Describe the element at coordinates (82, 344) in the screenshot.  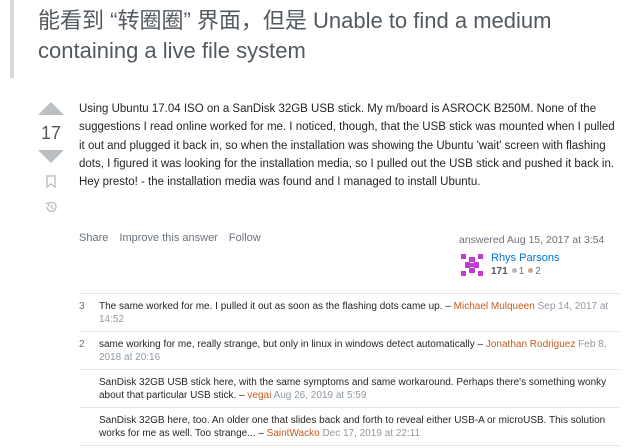
I see `comment-score: 2` at that location.